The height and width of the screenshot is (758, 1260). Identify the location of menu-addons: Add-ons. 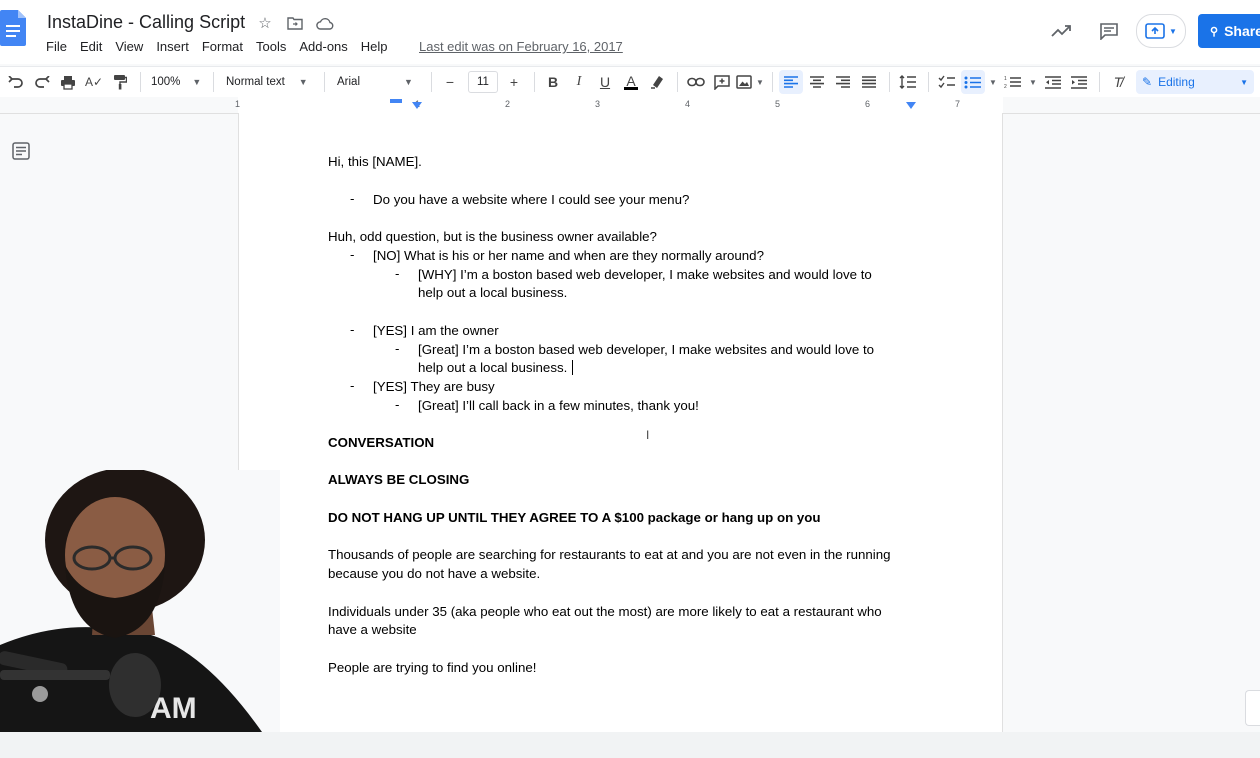
(323, 46).